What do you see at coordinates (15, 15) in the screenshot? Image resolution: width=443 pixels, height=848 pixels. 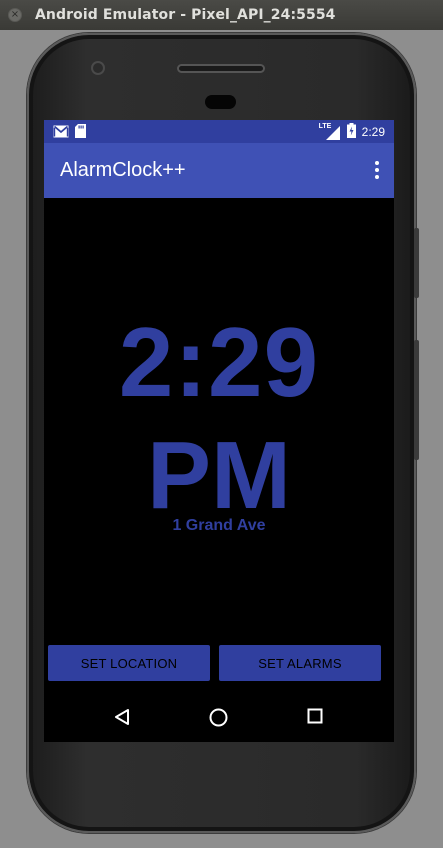 I see `window-close-button: ×` at bounding box center [15, 15].